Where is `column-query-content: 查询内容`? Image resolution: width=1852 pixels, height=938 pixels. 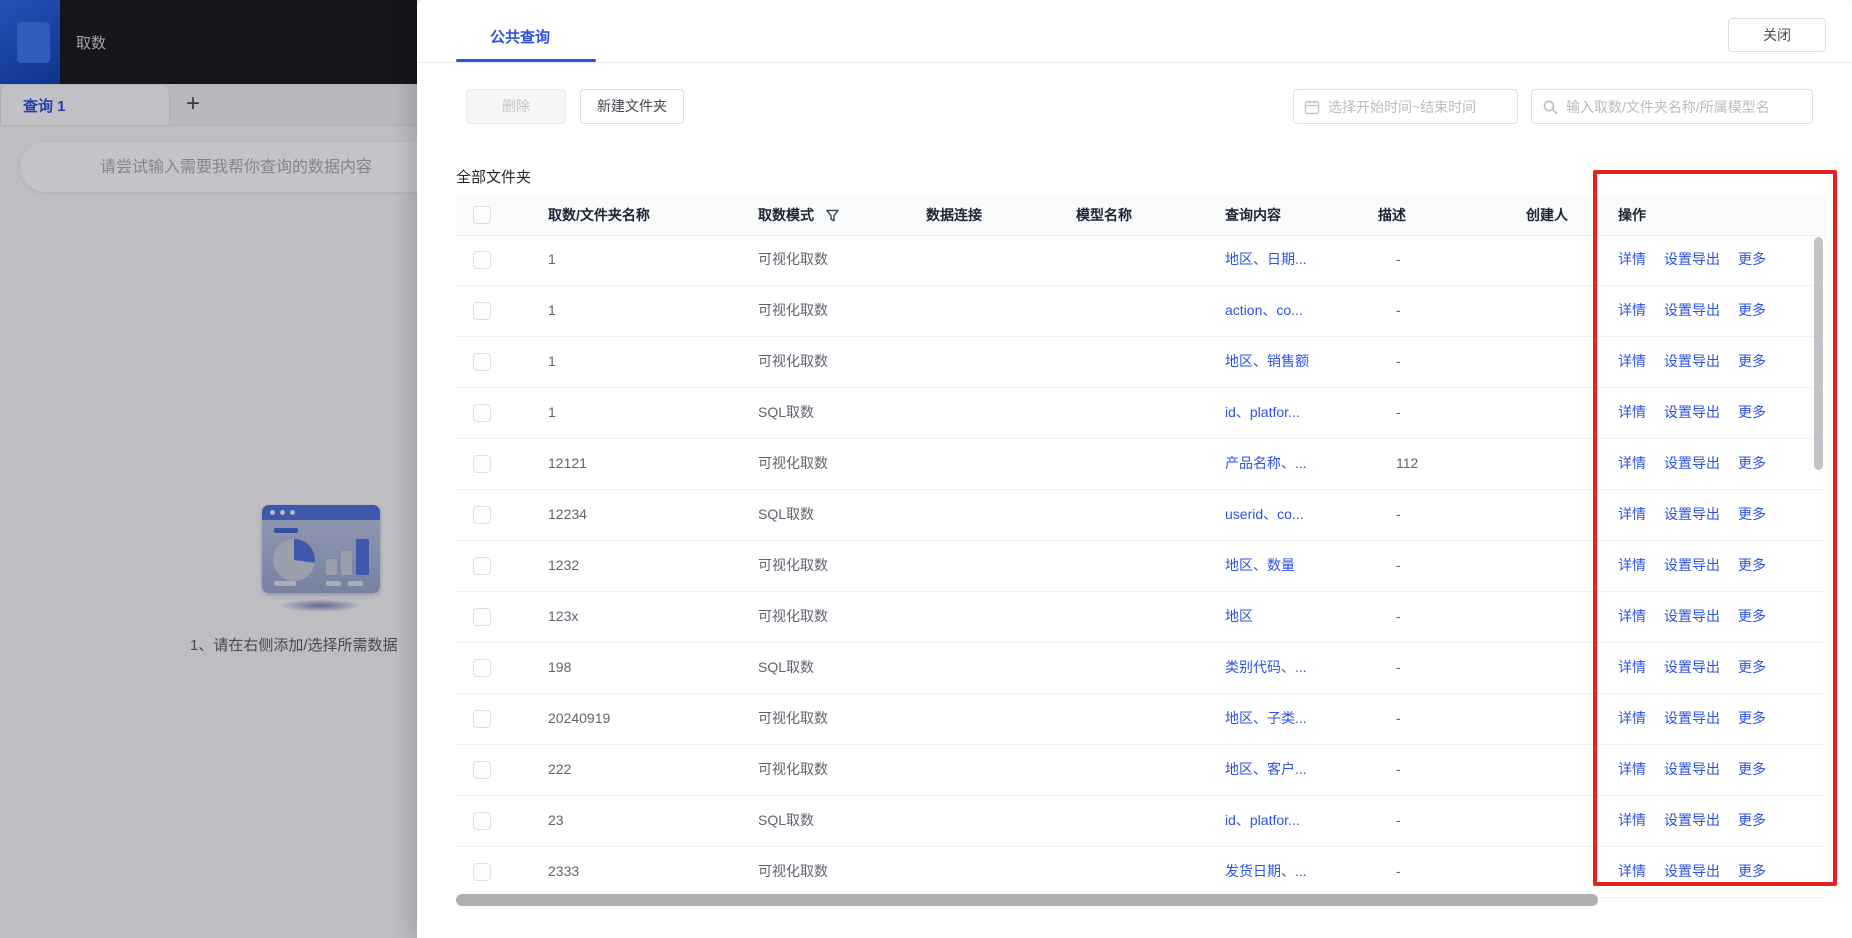 column-query-content: 查询内容 is located at coordinates (1253, 215).